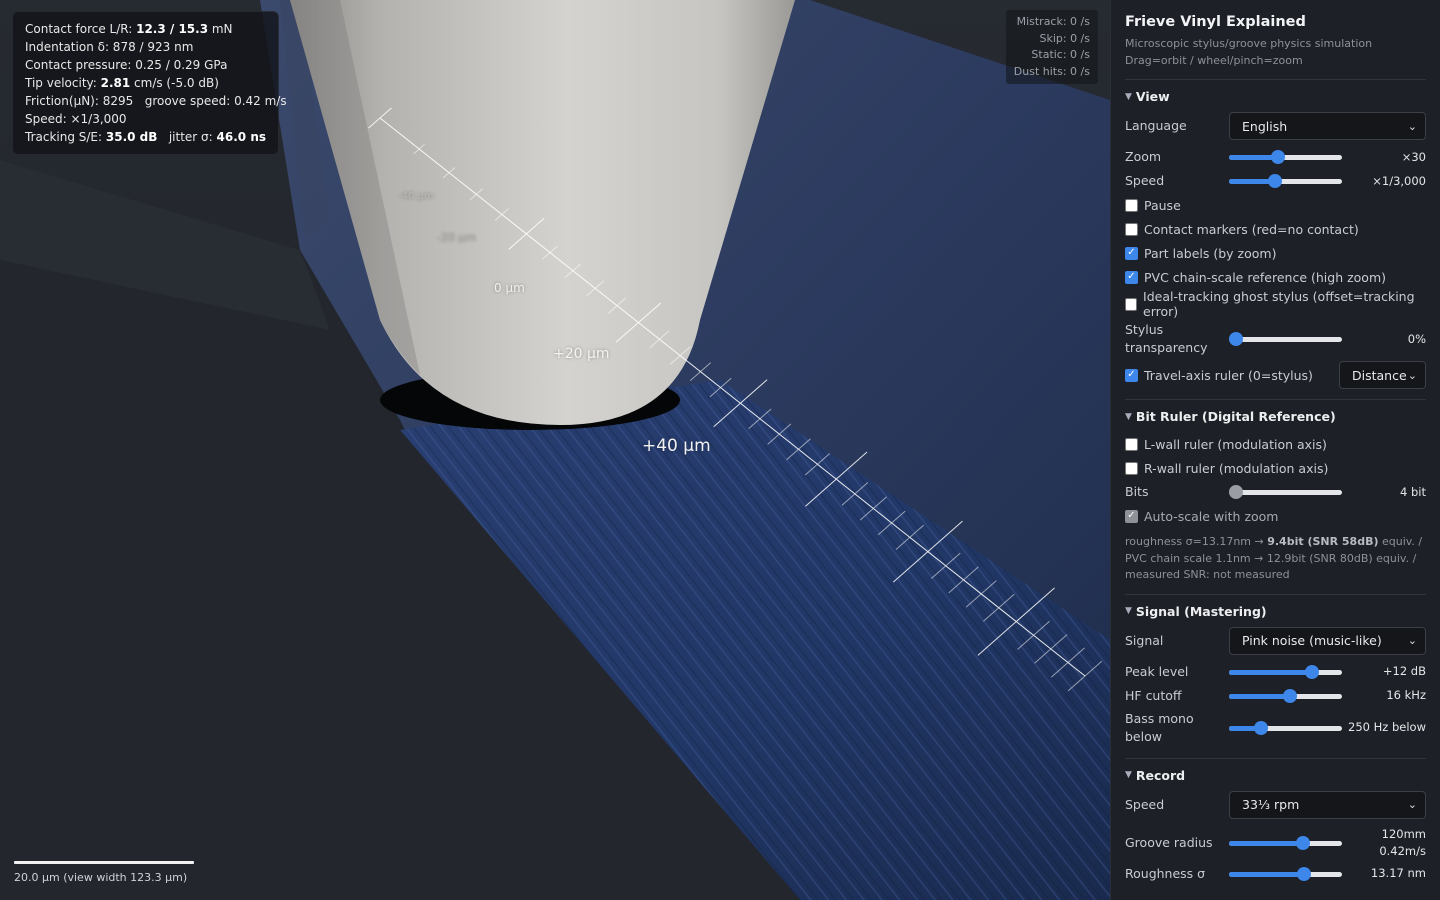 This screenshot has width=1440, height=900. What do you see at coordinates (1399, 180) in the screenshot?
I see `view-speed-value: ×1/3,000` at bounding box center [1399, 180].